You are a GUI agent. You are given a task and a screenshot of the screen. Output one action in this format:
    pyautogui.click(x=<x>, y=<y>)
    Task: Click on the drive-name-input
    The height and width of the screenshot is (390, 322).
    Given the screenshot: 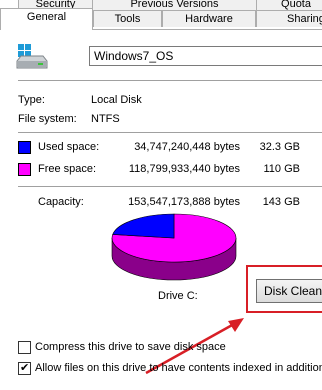 What is the action you would take?
    pyautogui.click(x=205, y=56)
    